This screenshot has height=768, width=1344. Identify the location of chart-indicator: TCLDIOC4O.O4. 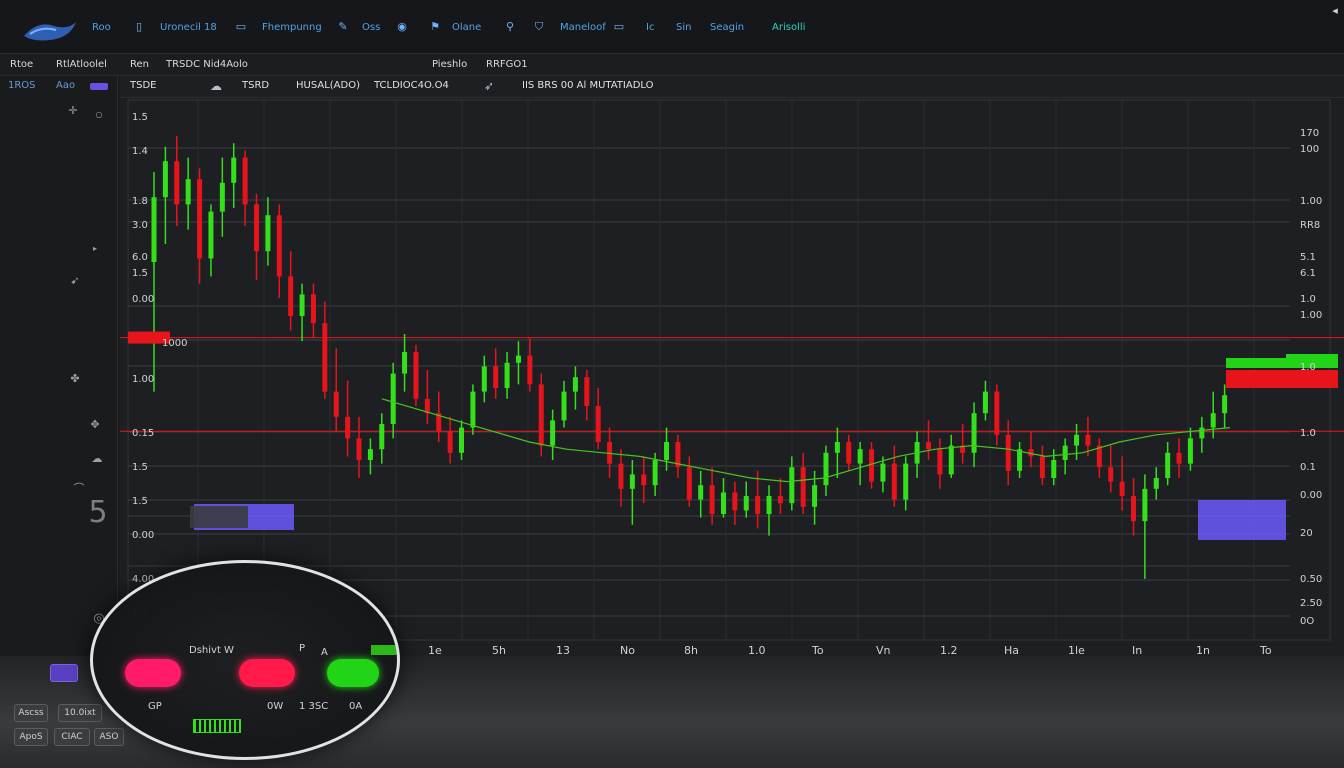
(411, 85).